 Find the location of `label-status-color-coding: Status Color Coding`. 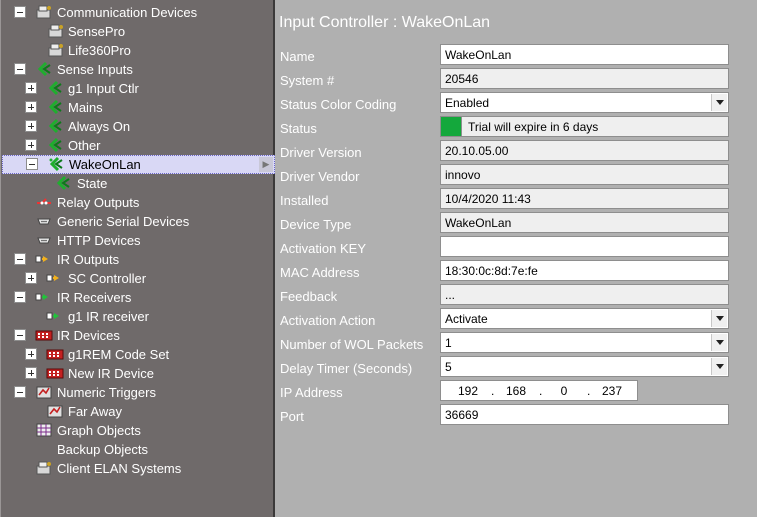

label-status-color-coding: Status Color Coding is located at coordinates (338, 104).